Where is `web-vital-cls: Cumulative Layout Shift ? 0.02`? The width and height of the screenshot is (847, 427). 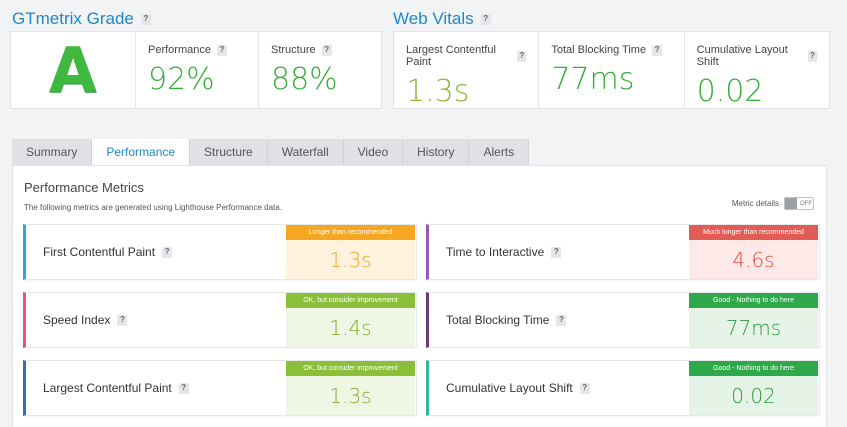
web-vital-cls: Cumulative Layout Shift ? 0.02 is located at coordinates (756, 70).